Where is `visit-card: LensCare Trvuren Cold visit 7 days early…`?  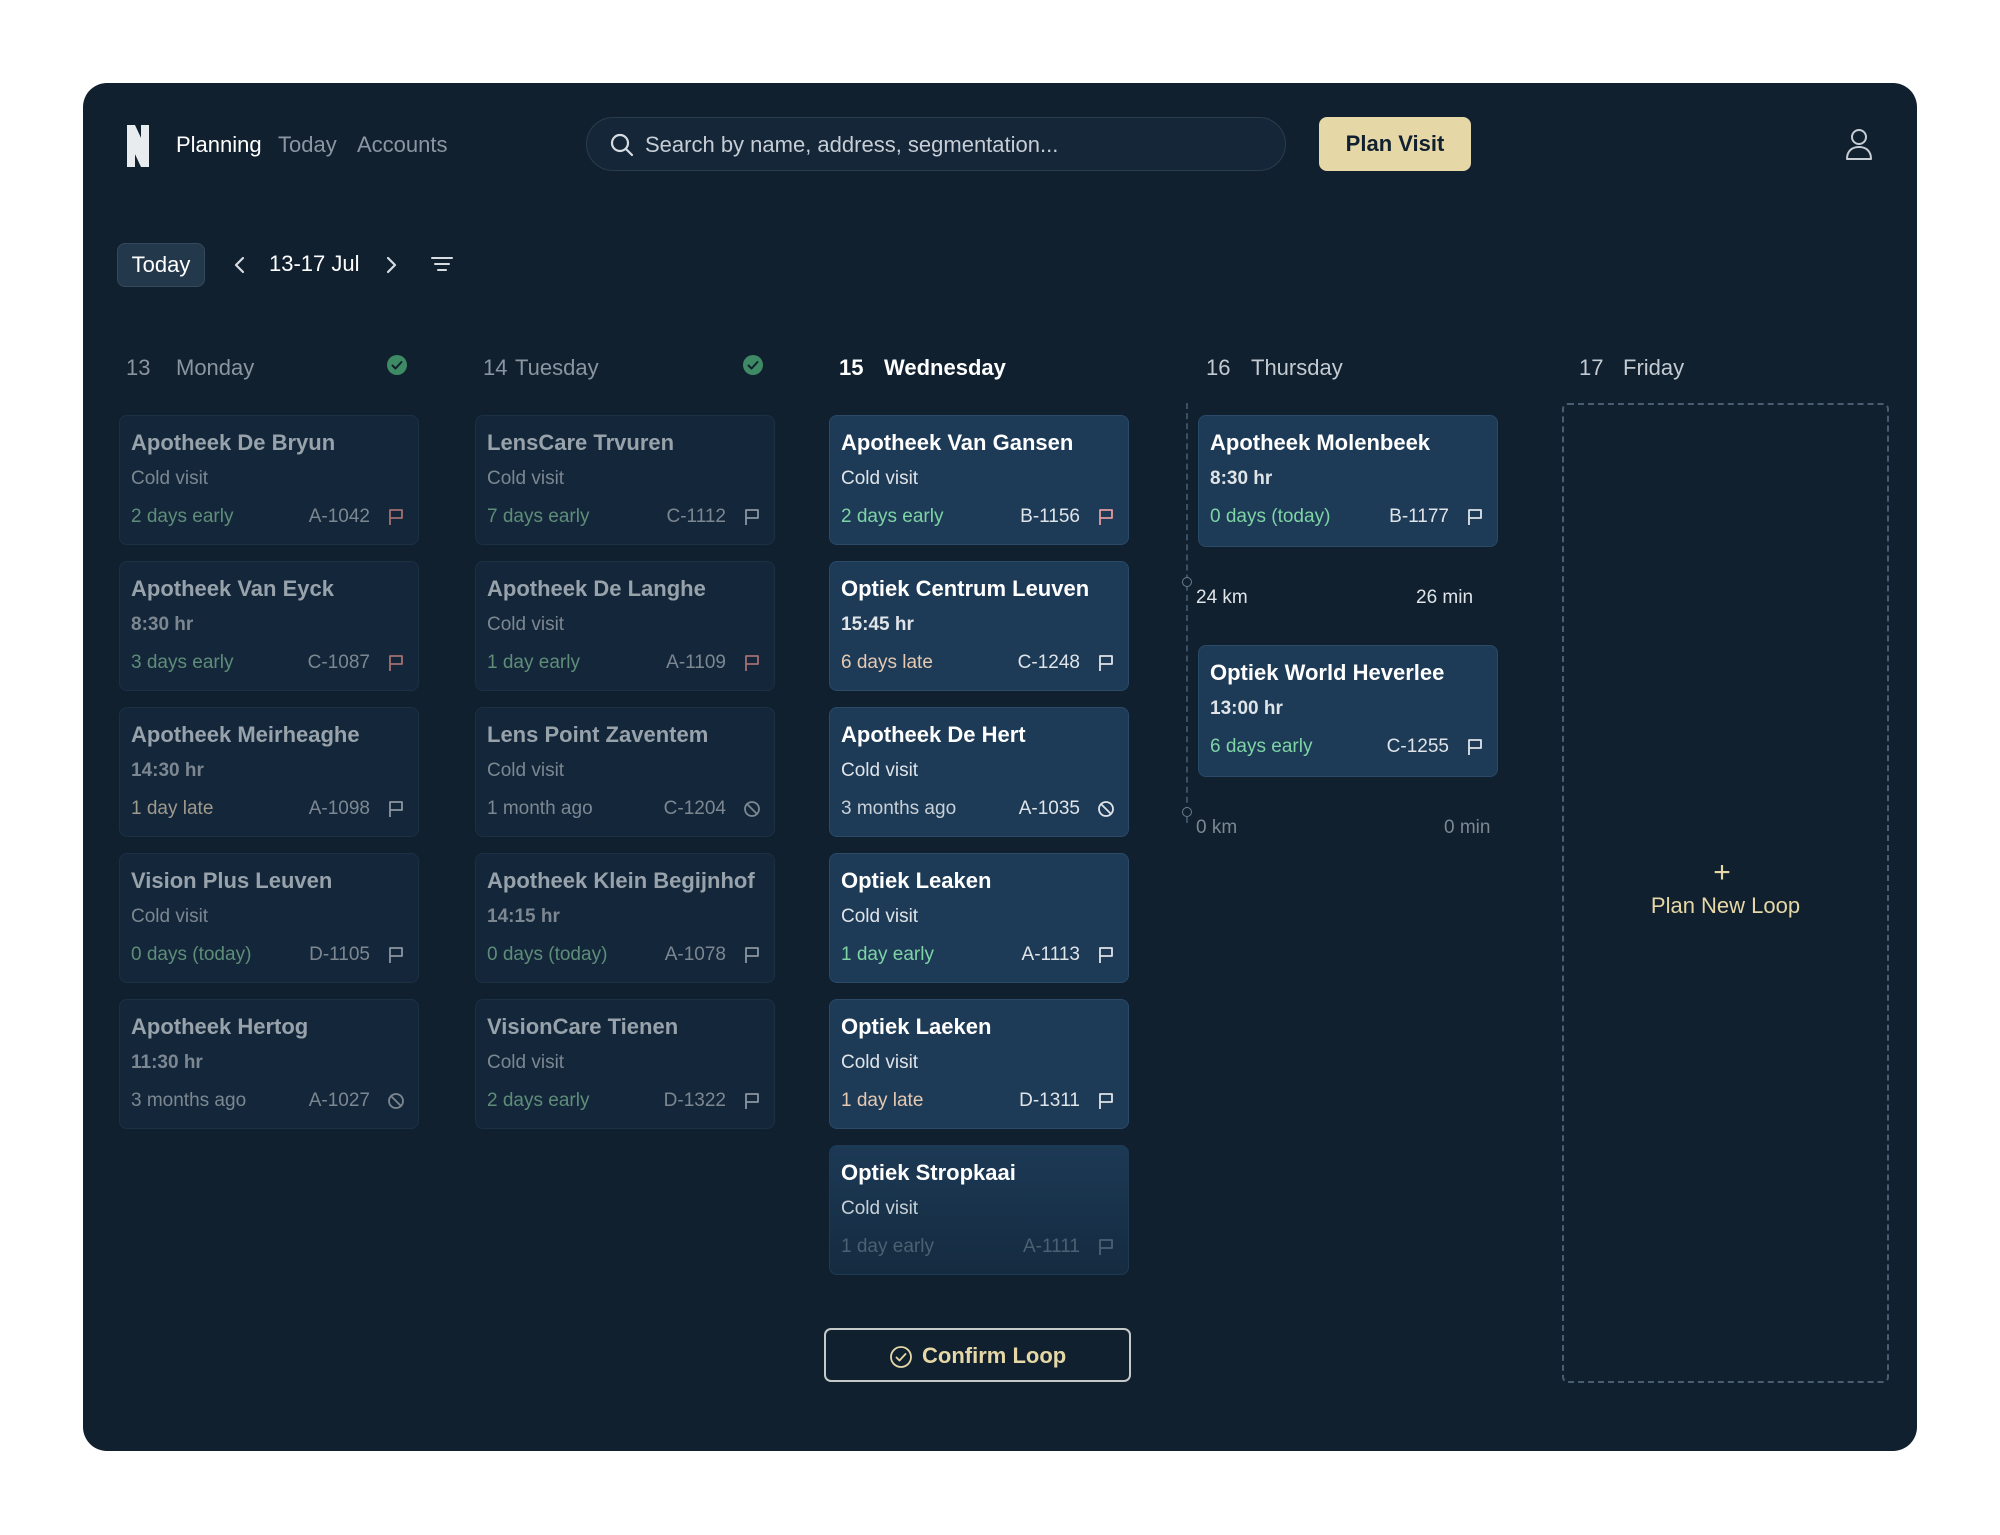 visit-card: LensCare Trvuren Cold visit 7 days early… is located at coordinates (625, 480).